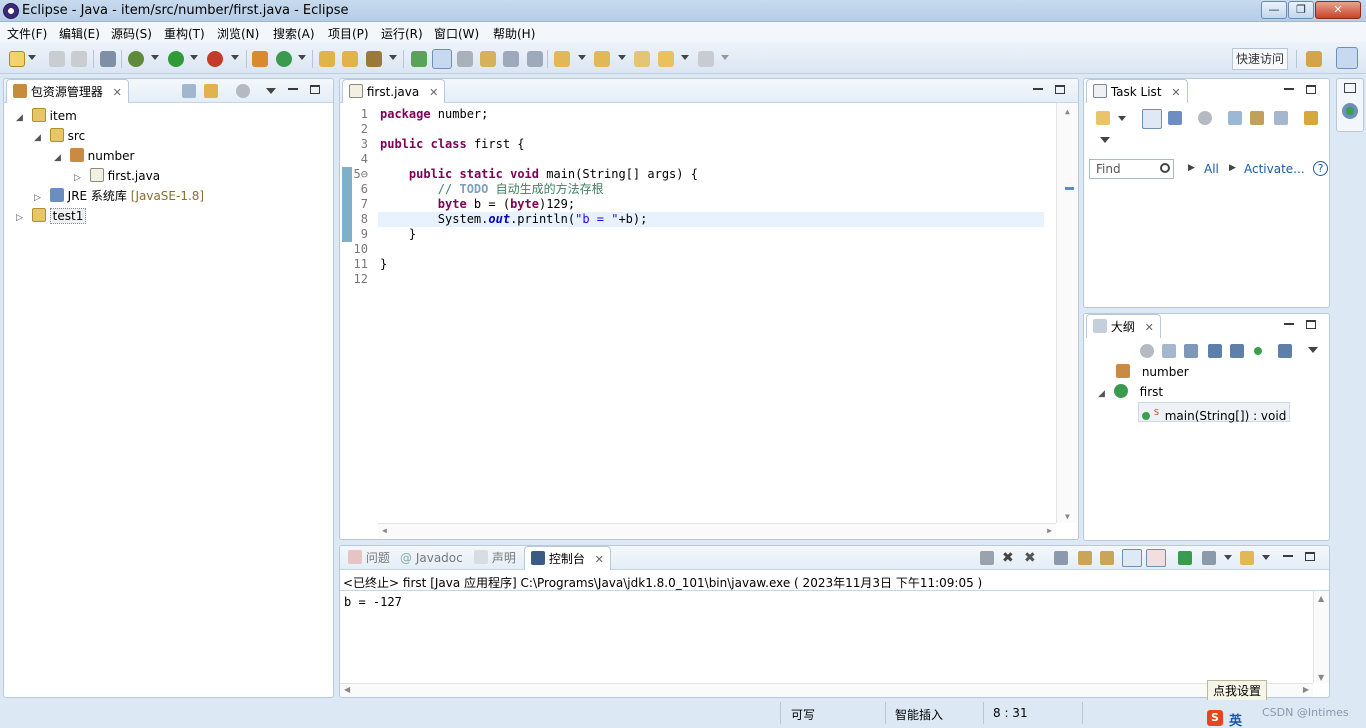  I want to click on collapse-all-icon, so click(1281, 118).